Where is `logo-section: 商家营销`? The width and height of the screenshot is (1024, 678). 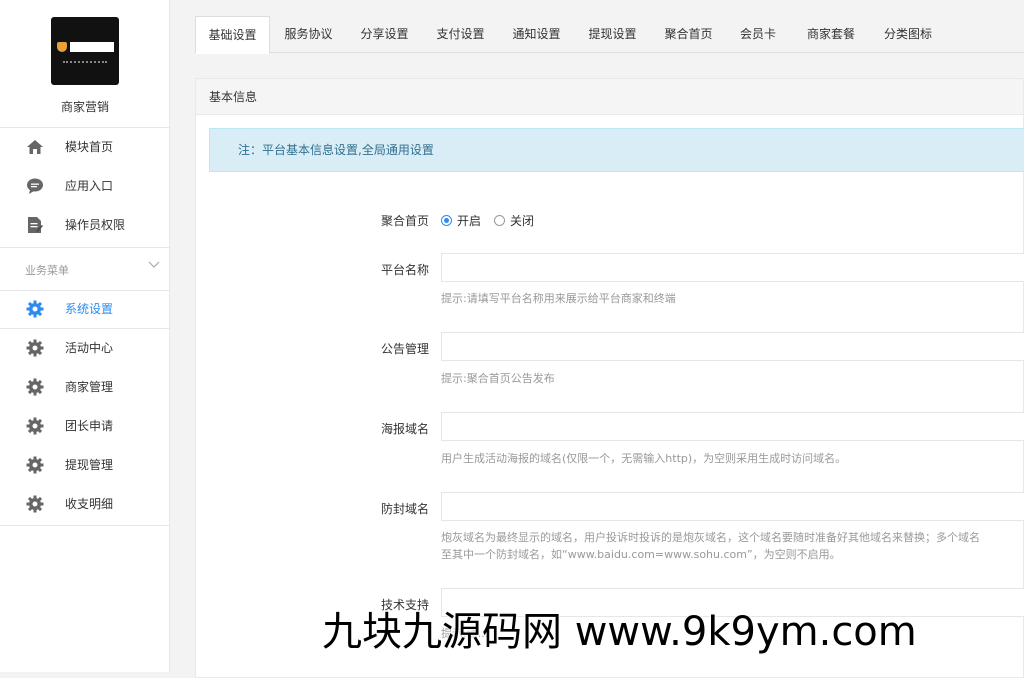 logo-section: 商家营销 is located at coordinates (84, 64).